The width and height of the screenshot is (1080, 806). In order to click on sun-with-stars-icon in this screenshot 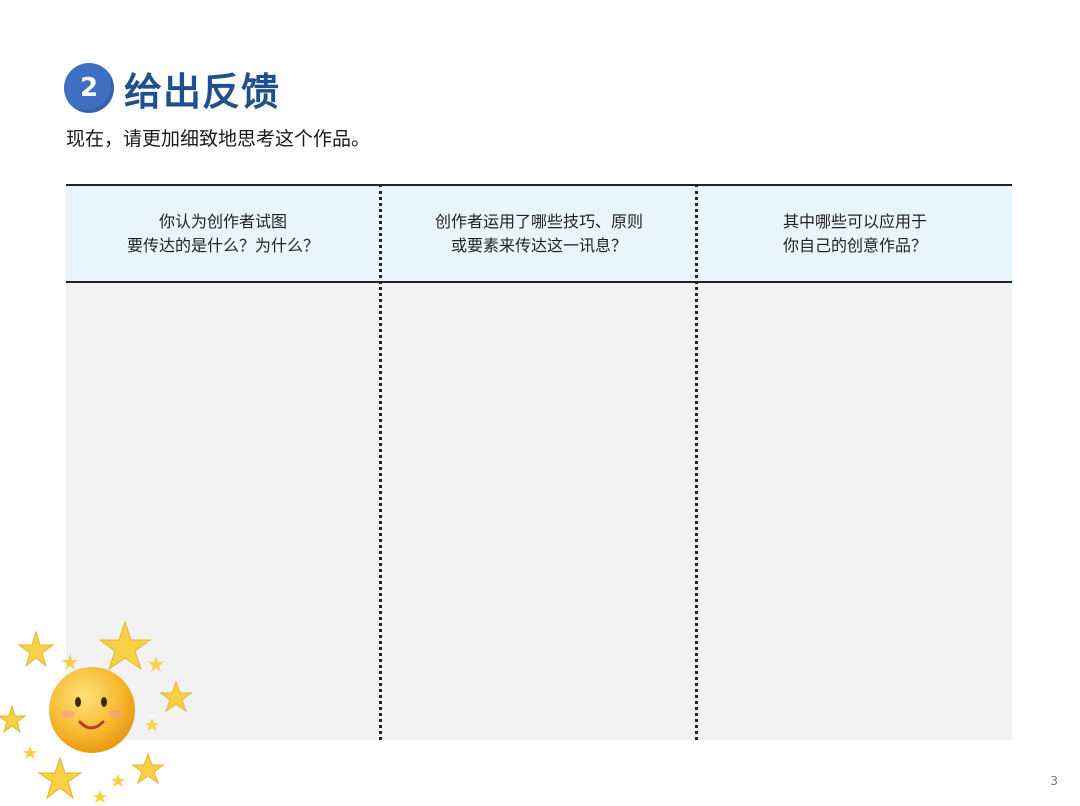, I will do `click(96, 711)`.